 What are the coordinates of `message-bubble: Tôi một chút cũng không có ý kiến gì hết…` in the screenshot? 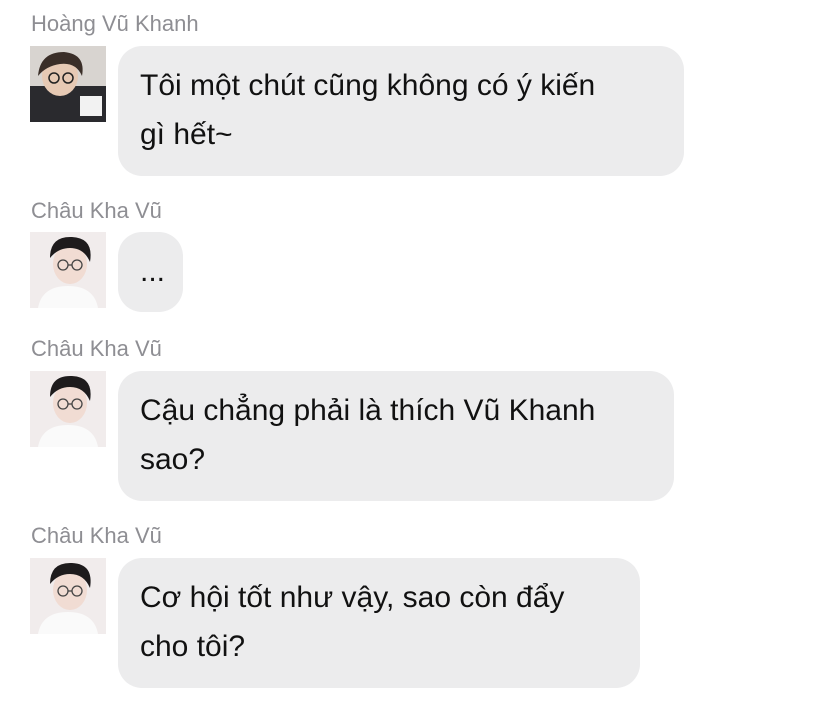 It's located at (401, 111).